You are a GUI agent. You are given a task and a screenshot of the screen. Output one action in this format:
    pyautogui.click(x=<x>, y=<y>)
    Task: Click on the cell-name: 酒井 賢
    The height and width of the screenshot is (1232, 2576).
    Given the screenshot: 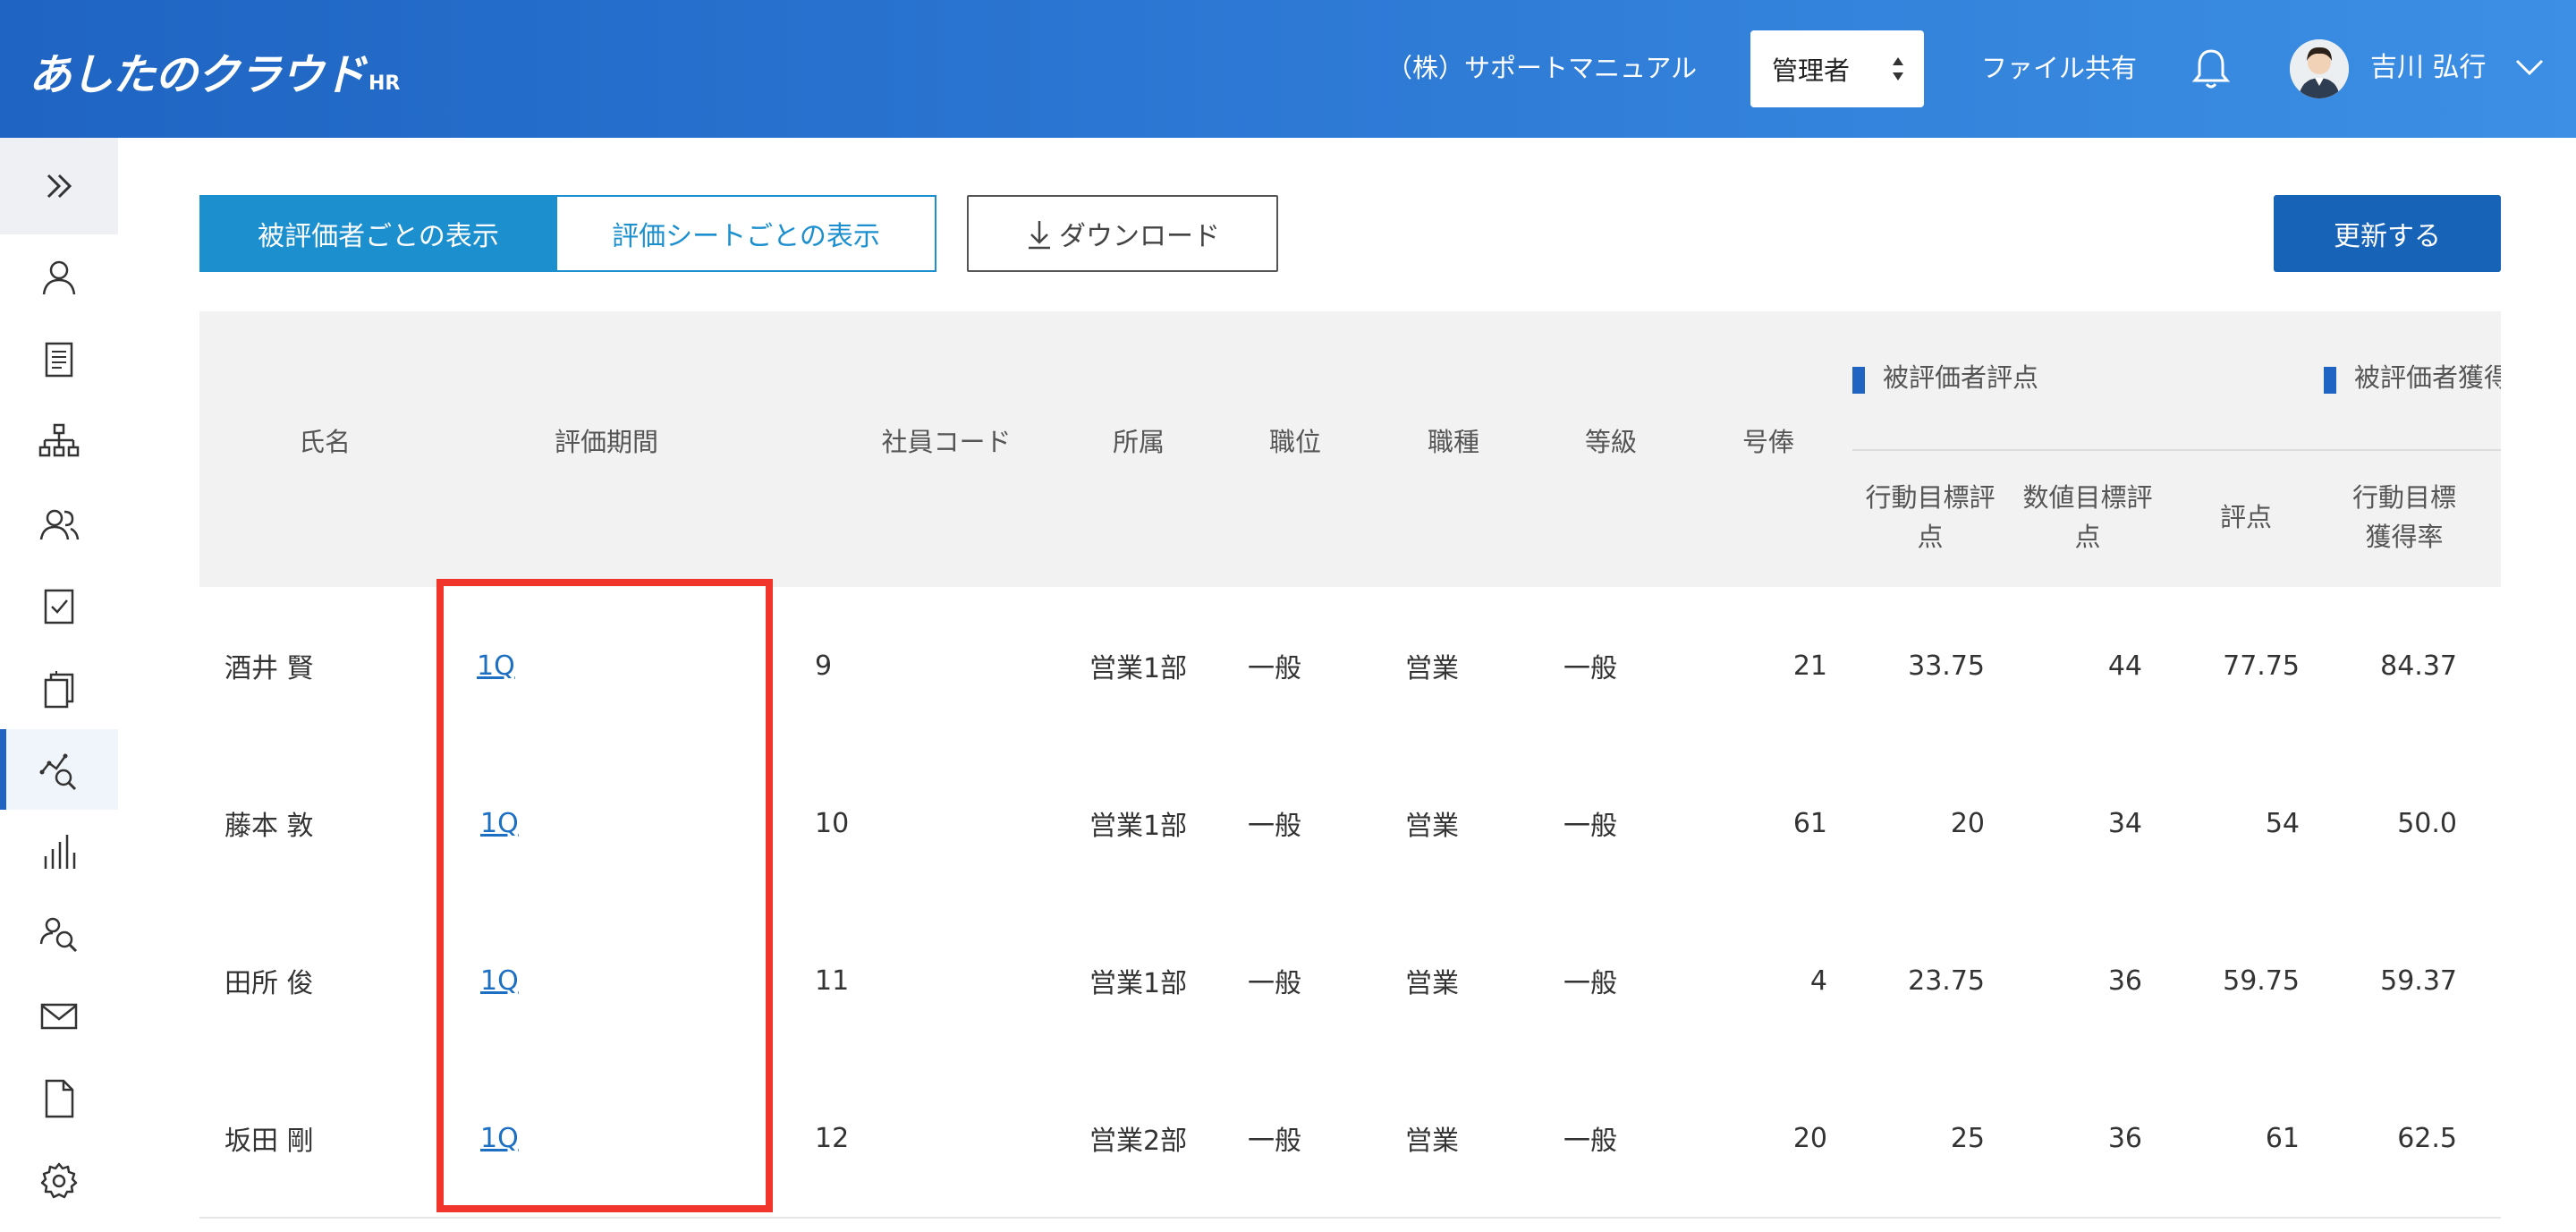 What is the action you would take?
    pyautogui.click(x=269, y=668)
    